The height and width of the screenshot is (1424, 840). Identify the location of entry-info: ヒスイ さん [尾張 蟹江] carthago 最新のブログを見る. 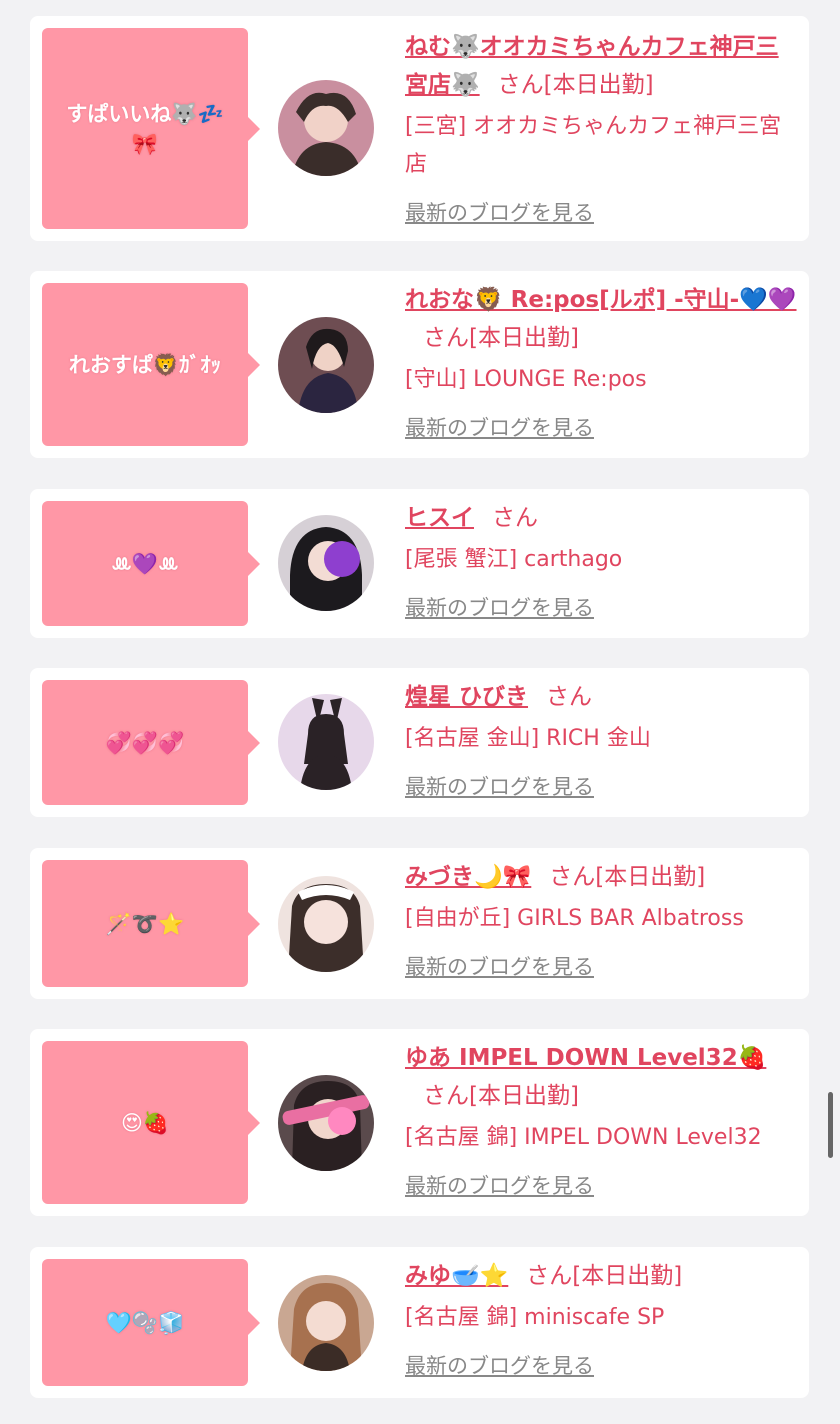
(602, 561).